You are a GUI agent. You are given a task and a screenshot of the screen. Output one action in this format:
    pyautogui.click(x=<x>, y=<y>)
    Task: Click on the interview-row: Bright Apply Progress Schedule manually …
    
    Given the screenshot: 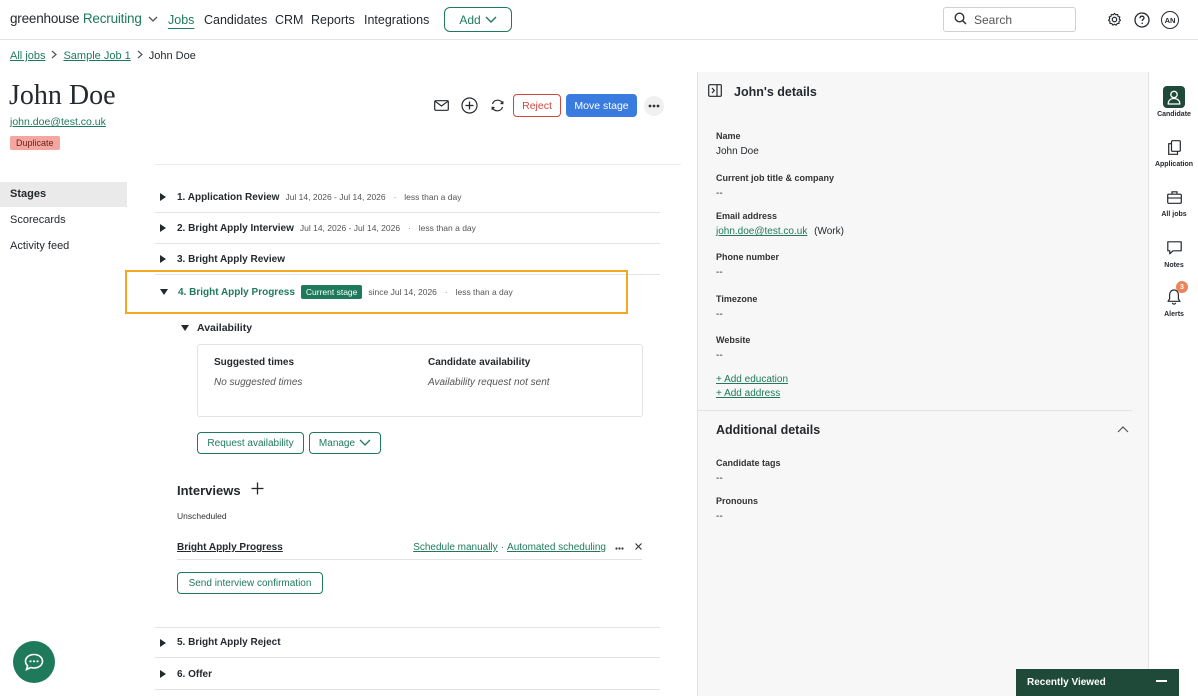 What is the action you would take?
    pyautogui.click(x=409, y=550)
    